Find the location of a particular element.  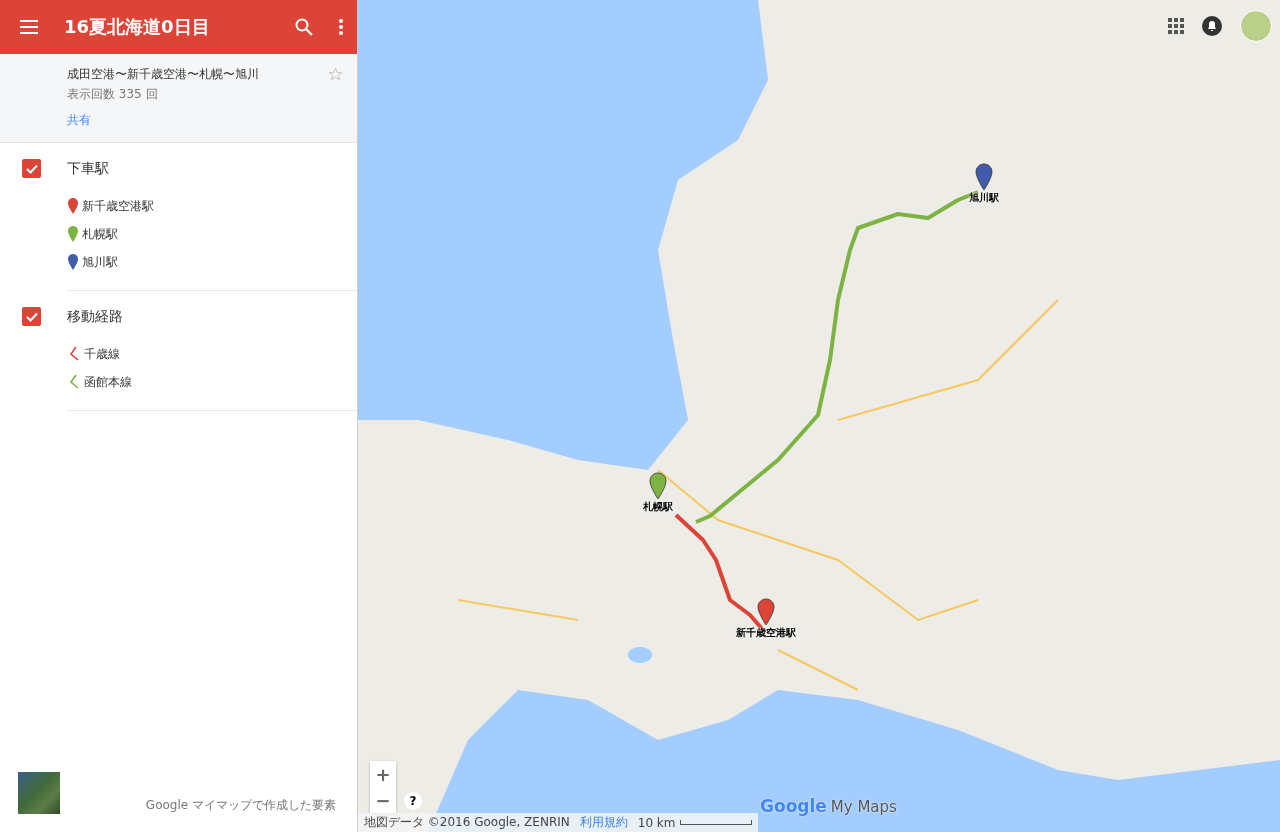

footer-text: Google マイマップで作成した要素 is located at coordinates (240, 805).